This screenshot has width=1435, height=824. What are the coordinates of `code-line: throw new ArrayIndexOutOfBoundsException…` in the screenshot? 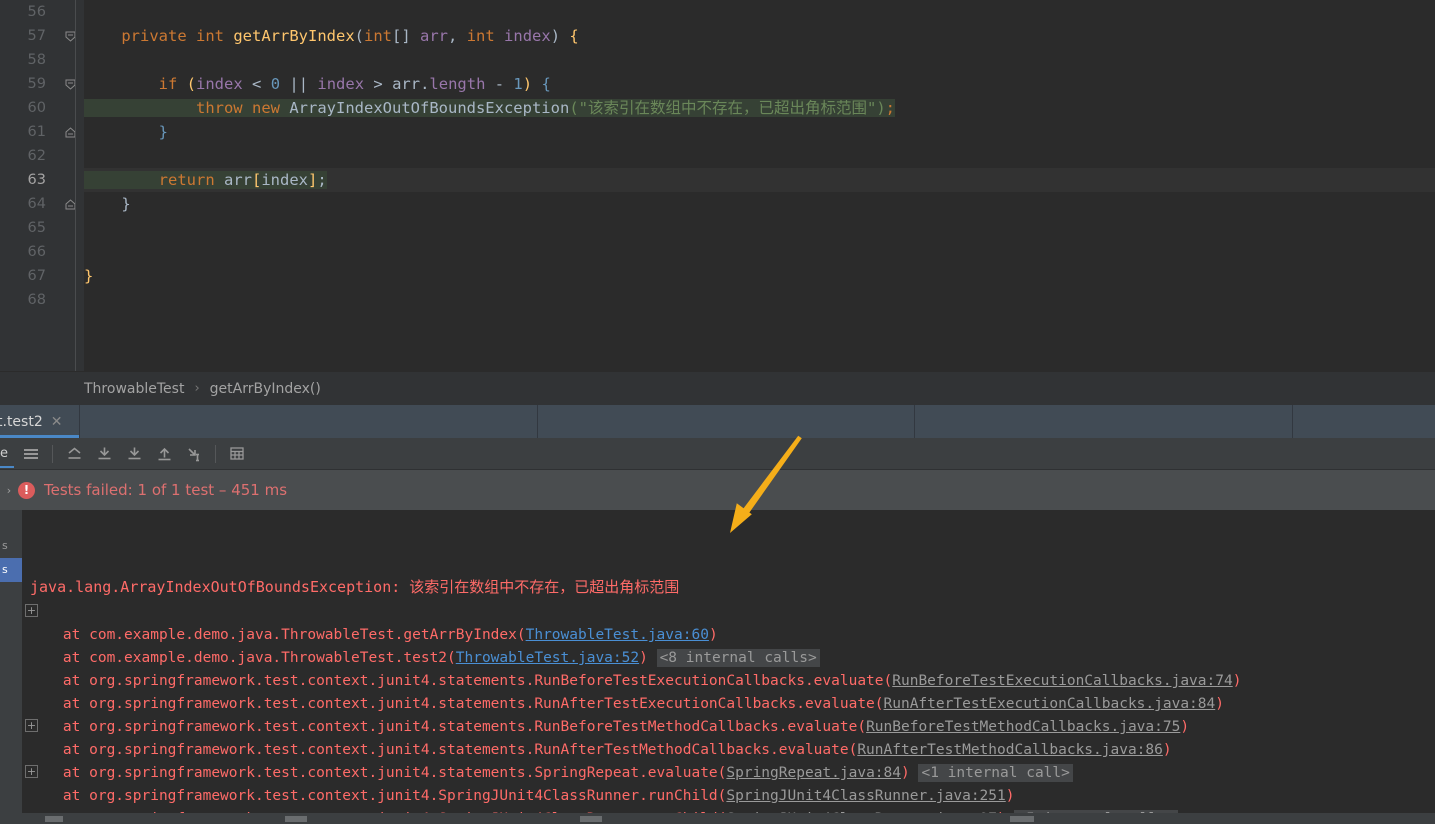 It's located at (759, 108).